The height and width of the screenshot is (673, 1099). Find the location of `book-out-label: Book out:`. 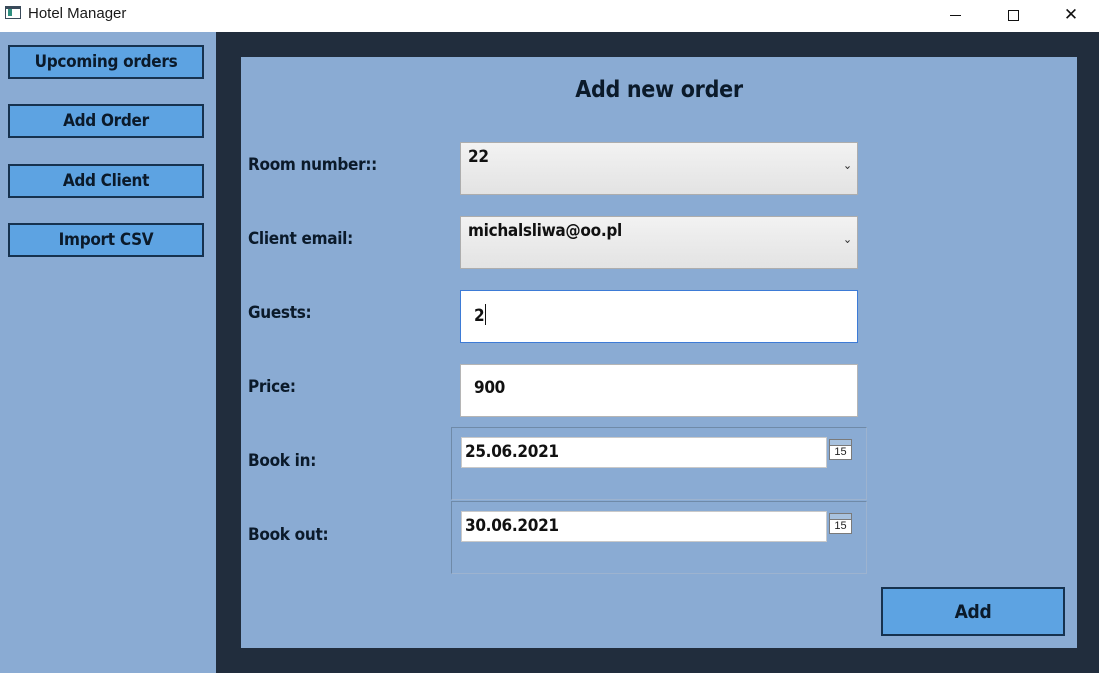

book-out-label: Book out: is located at coordinates (288, 535).